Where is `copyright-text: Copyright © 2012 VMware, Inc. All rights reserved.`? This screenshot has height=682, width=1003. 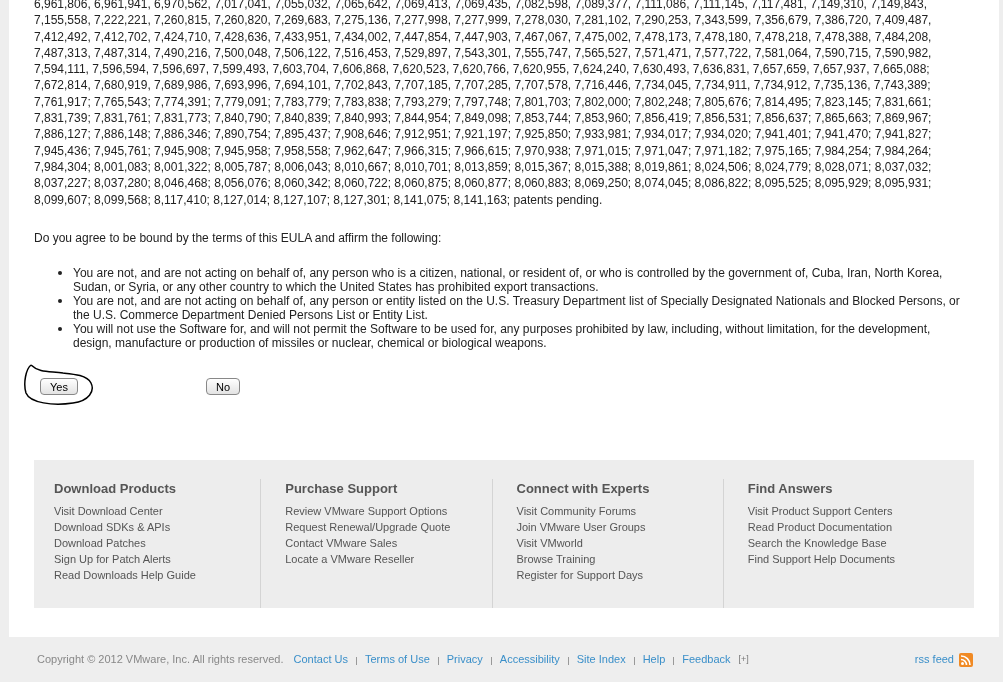 copyright-text: Copyright © 2012 VMware, Inc. All rights reserved. is located at coordinates (160, 660).